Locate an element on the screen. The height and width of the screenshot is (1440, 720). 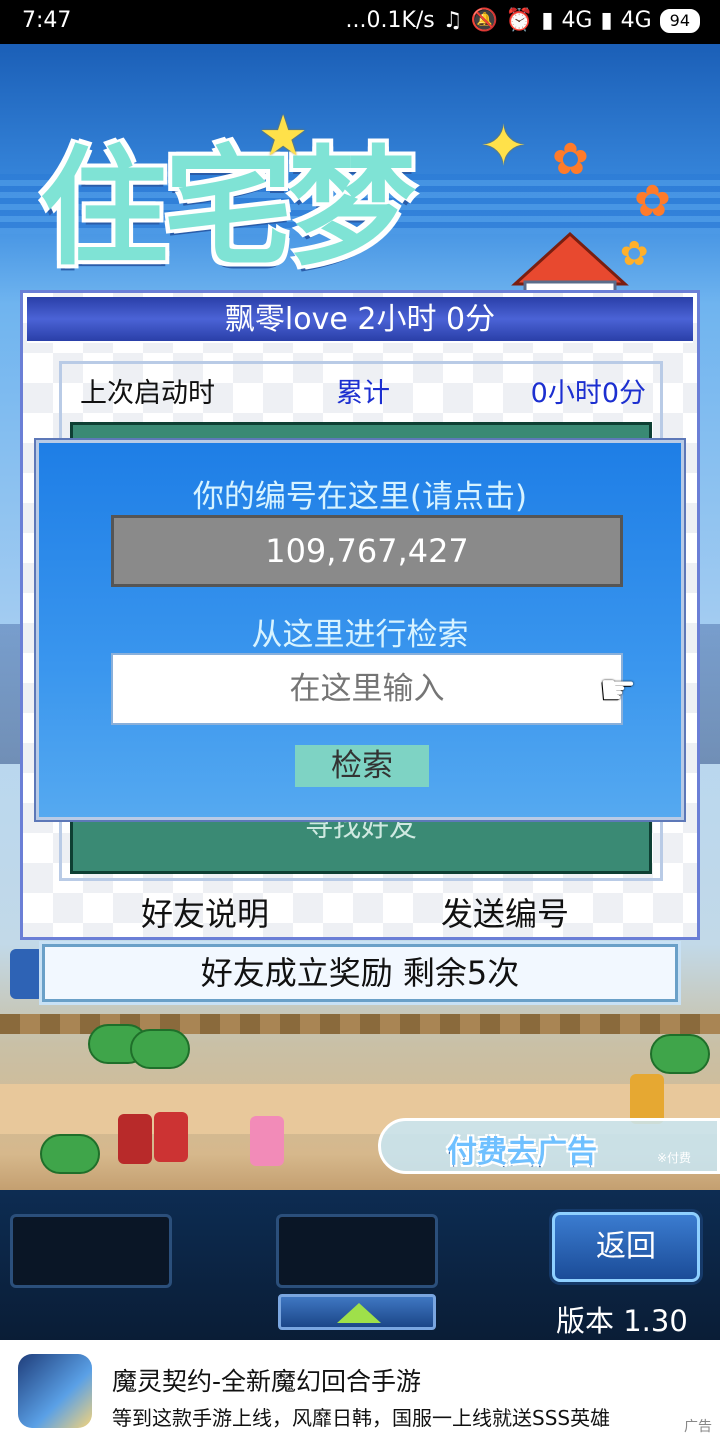
signal-icon: ▮ is located at coordinates (547, 20).